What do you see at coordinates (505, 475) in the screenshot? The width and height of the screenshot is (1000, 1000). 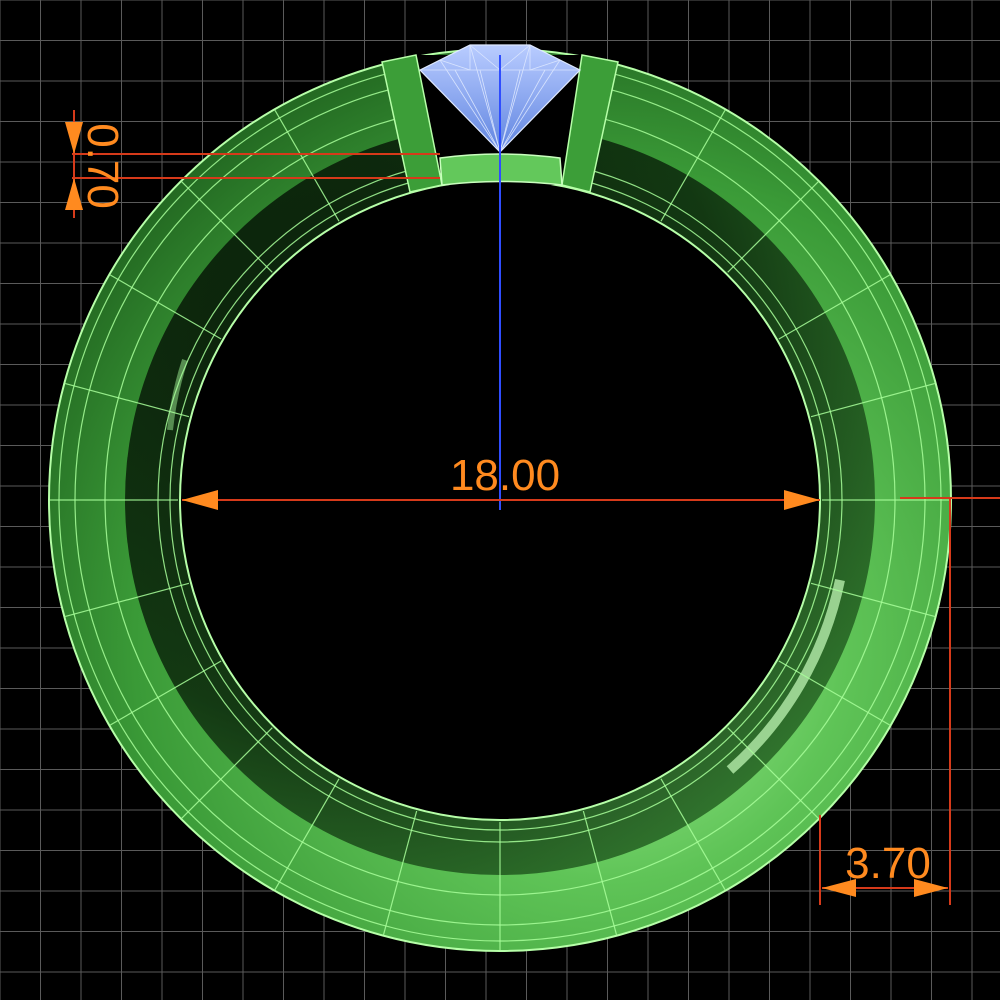 I see `inner-diameter-label: 18.00` at bounding box center [505, 475].